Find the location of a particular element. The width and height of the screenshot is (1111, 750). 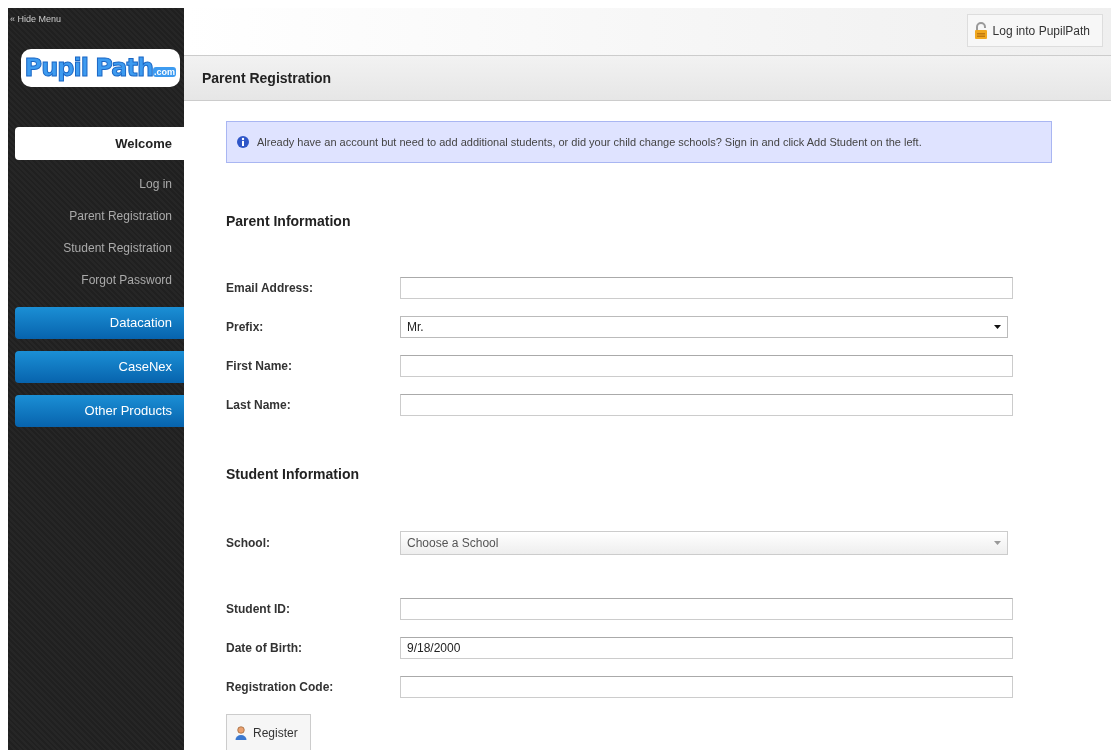

notice-text: Already have an account but need to add additional students, or did your child change schools? Sign in and click Add Student on the left. is located at coordinates (589, 142).